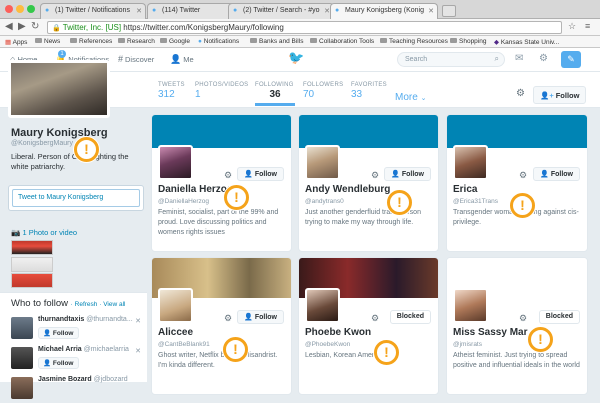  I want to click on card-handle: @PhoebeKwon, so click(327, 344).